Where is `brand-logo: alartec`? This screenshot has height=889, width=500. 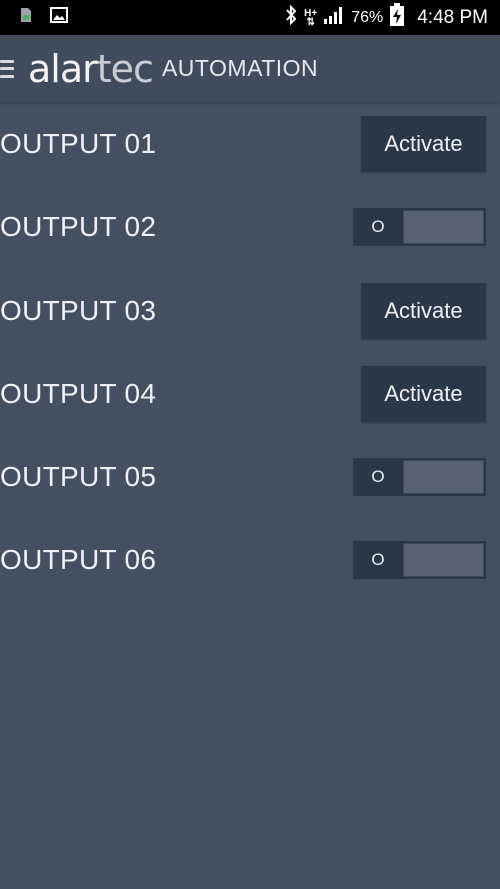 brand-logo: alartec is located at coordinates (91, 68).